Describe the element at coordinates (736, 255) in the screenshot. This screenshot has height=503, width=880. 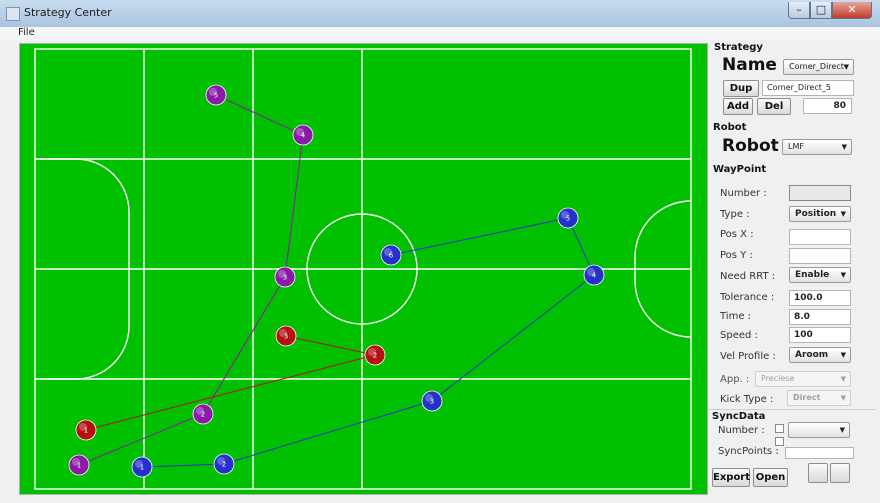
I see `posy-label: Pos Y :` at that location.